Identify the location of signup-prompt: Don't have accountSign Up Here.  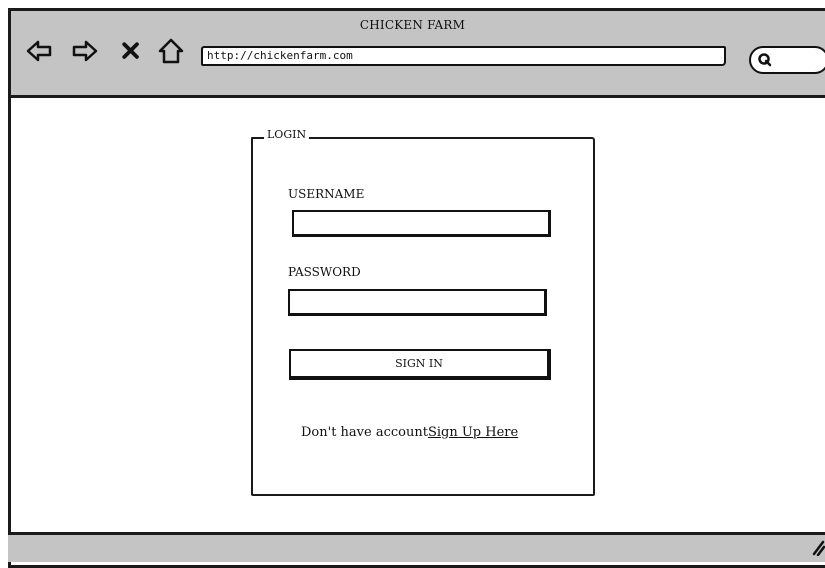
(409, 432).